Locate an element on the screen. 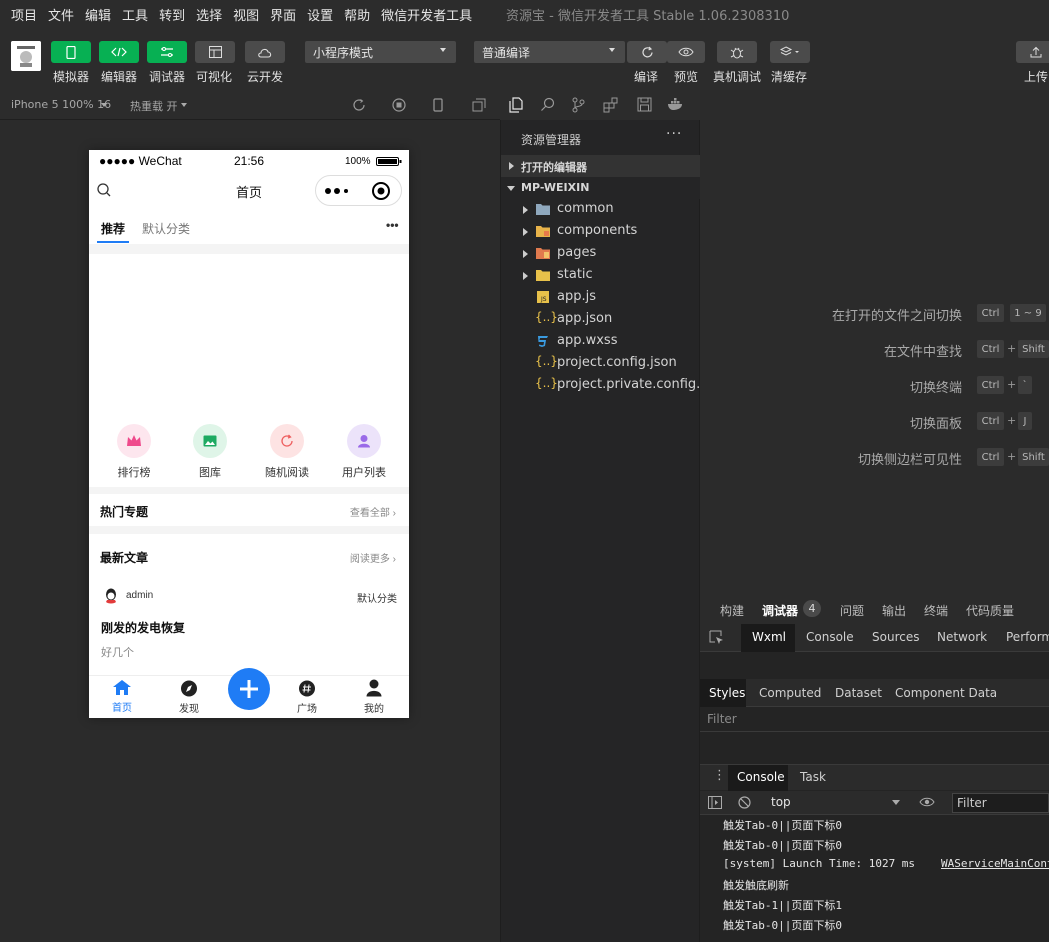  save-icon is located at coordinates (644, 104).